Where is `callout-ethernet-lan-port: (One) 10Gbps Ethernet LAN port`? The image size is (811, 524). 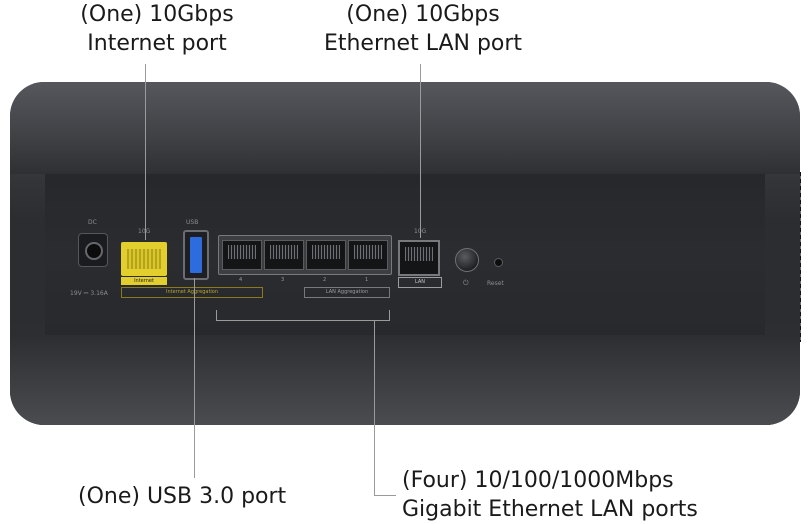
callout-ethernet-lan-port: (One) 10Gbps Ethernet LAN port is located at coordinates (423, 29).